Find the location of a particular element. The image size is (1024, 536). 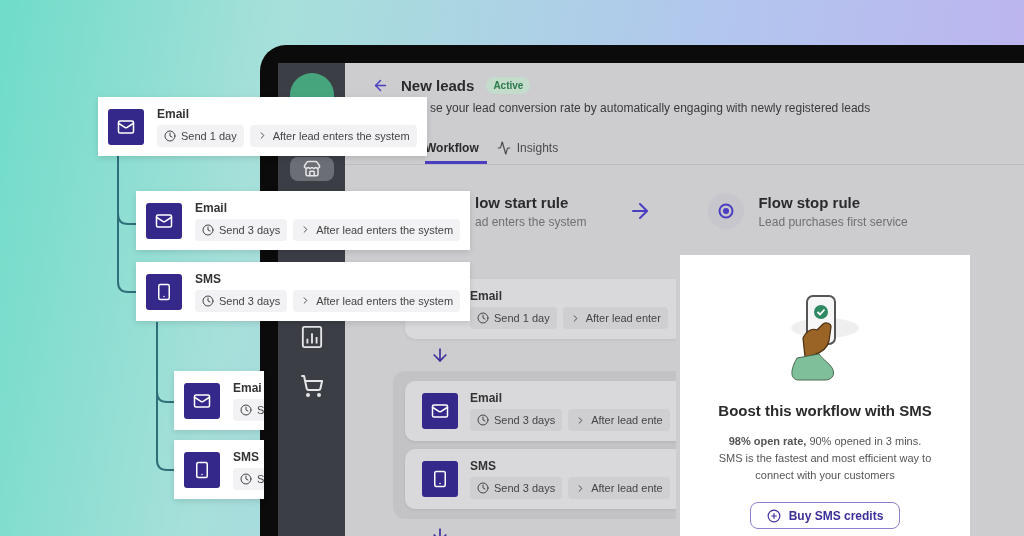

store-icon is located at coordinates (311, 169).